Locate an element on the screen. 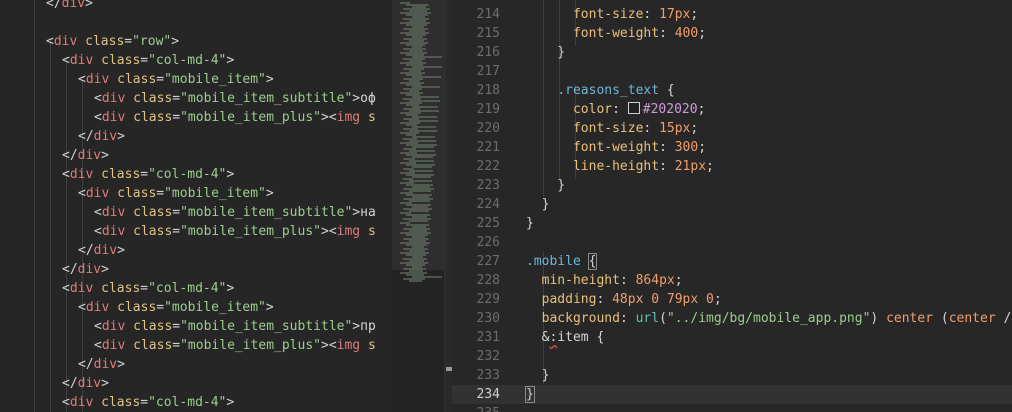 The width and height of the screenshot is (1012, 412). code-line: 220 font-size: 15px; is located at coordinates (732, 128).